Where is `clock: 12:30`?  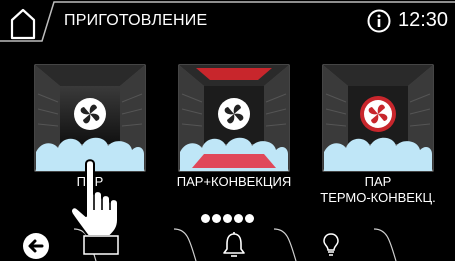
clock: 12:30 is located at coordinates (423, 20).